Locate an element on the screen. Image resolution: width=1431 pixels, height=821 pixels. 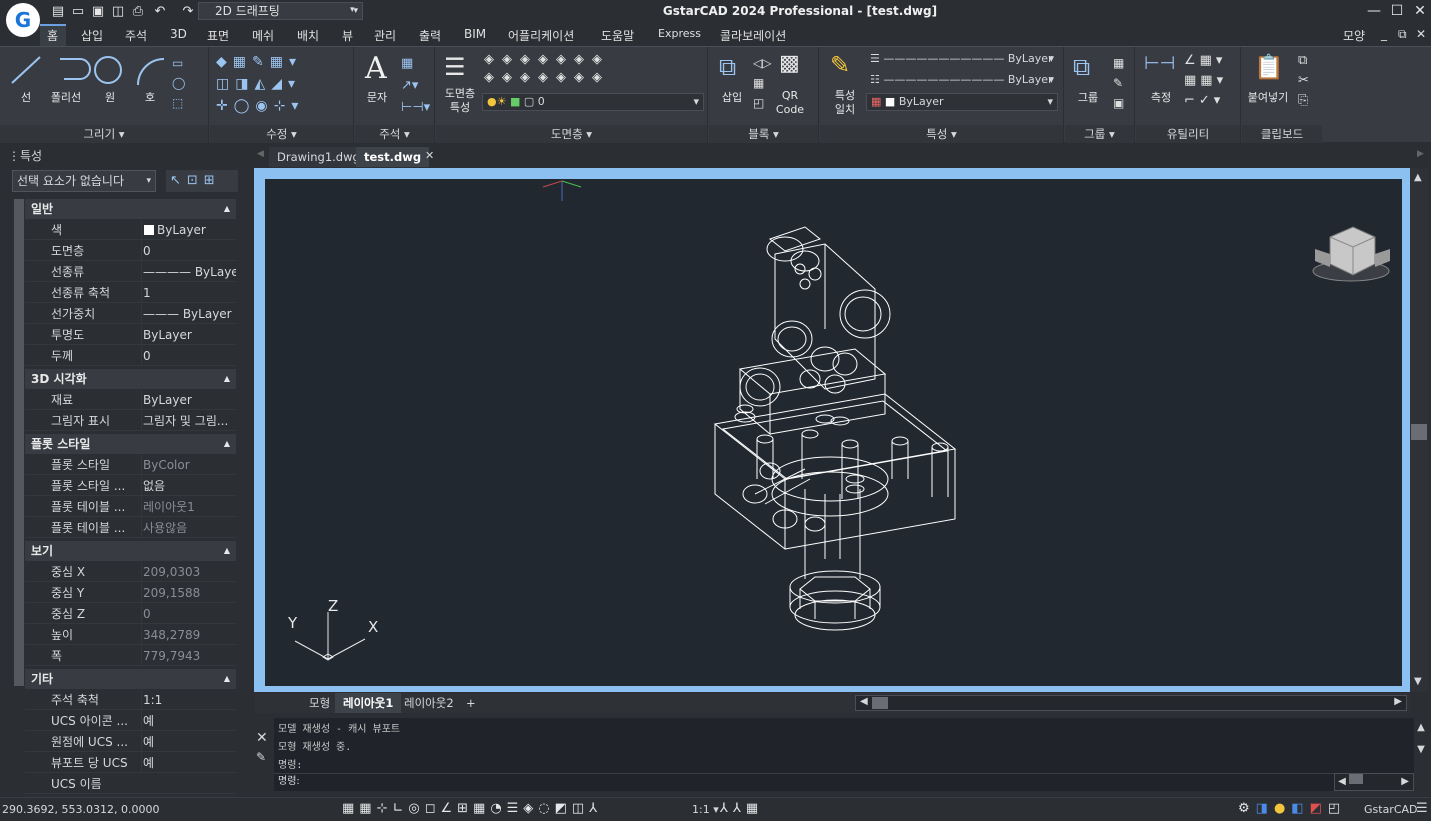
property-row: UCS 이름 is located at coordinates (130, 784).